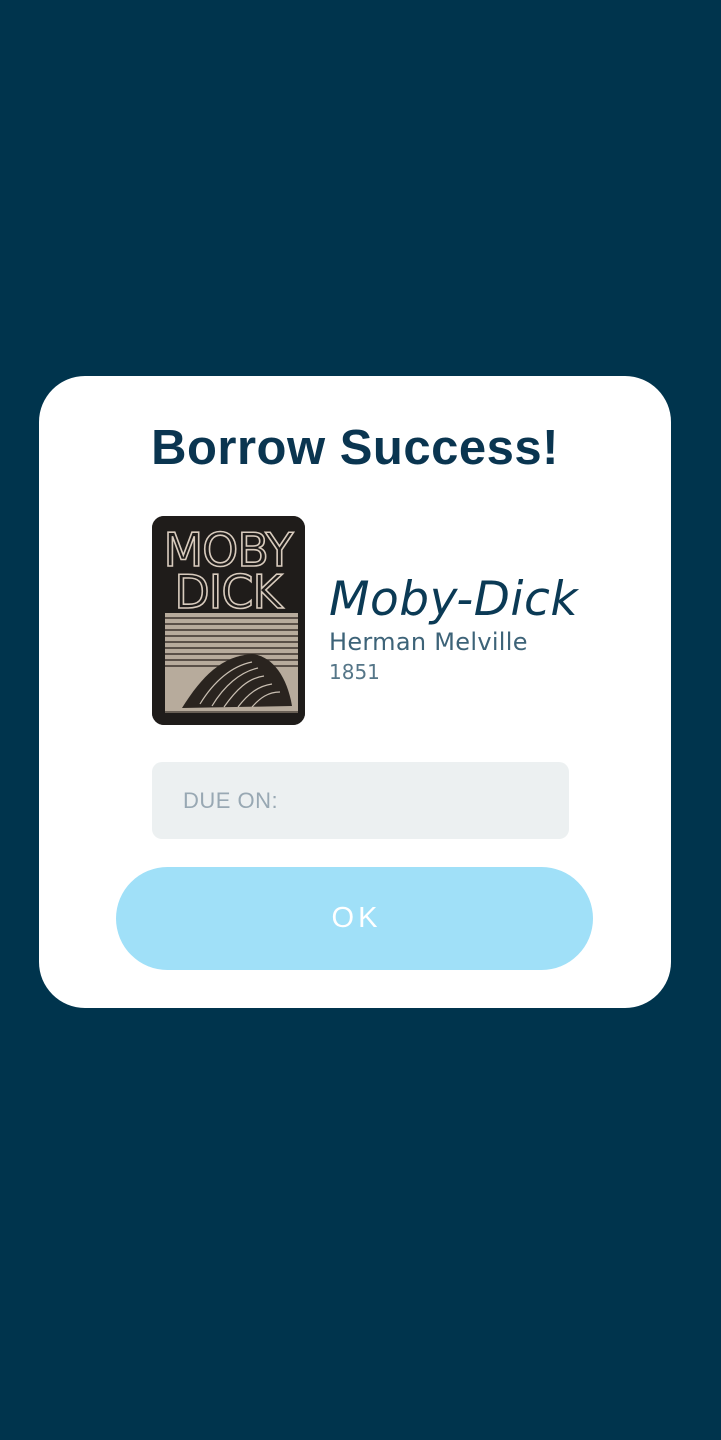 This screenshot has width=721, height=1440. I want to click on book-year: 1851, so click(354, 671).